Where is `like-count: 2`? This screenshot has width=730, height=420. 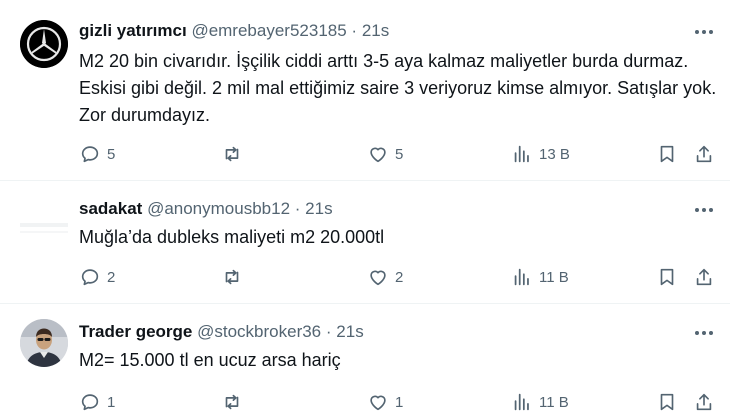 like-count: 2 is located at coordinates (399, 277).